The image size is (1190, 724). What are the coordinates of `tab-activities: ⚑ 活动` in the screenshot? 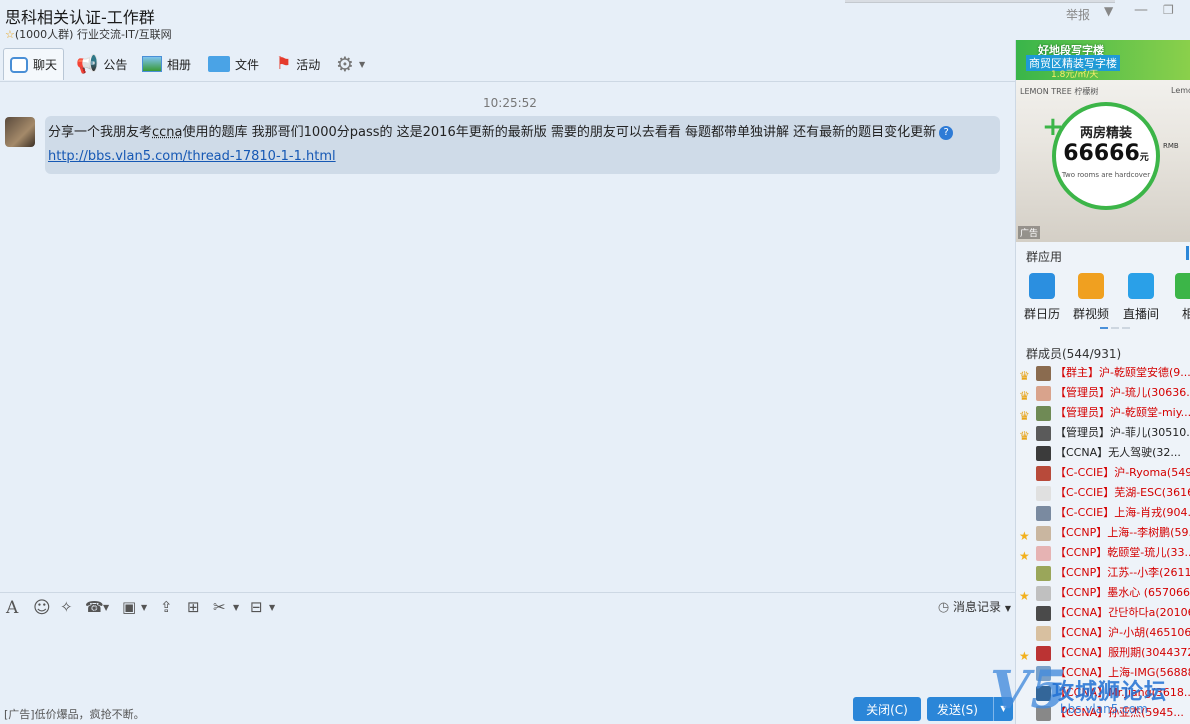 It's located at (298, 64).